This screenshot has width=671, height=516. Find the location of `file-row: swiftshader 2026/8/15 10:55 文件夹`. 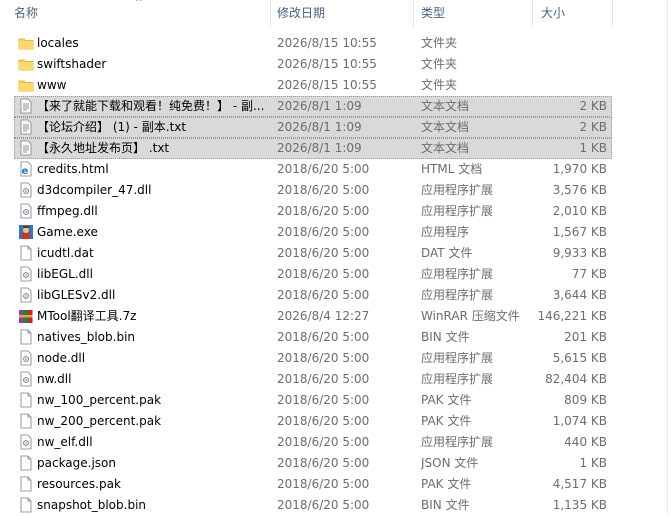

file-row: swiftshader 2026/8/15 10:55 文件夹 is located at coordinates (335, 64).